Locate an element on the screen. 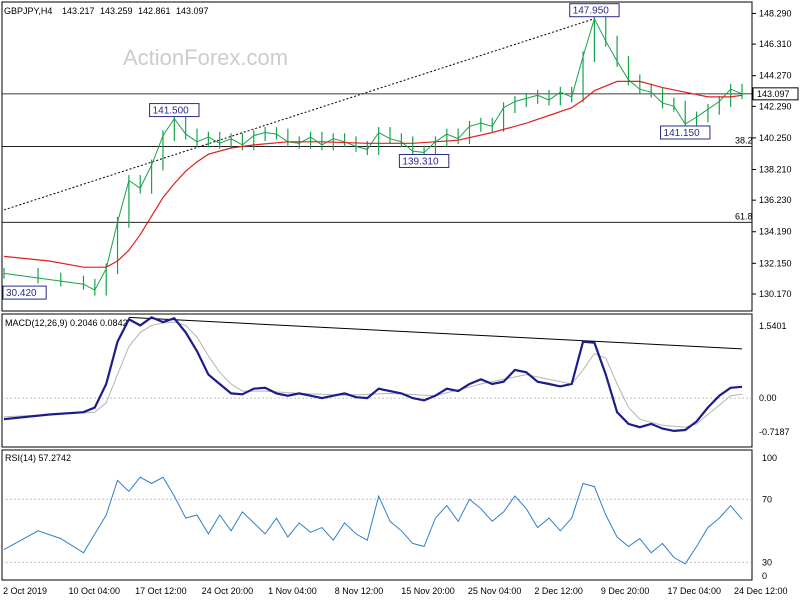 This screenshot has width=800, height=605. time-tick-label: 24 Dec 12:00 is located at coordinates (761, 591).